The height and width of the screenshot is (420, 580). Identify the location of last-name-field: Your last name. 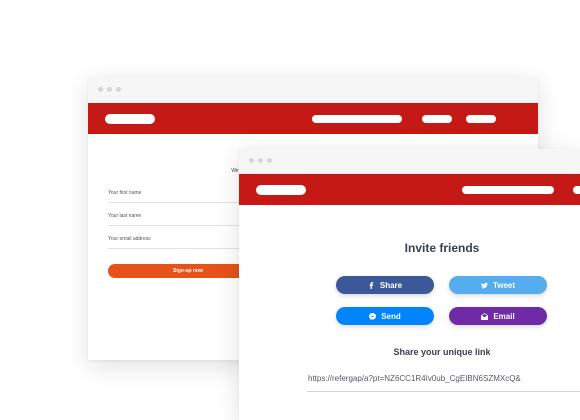
(178, 218).